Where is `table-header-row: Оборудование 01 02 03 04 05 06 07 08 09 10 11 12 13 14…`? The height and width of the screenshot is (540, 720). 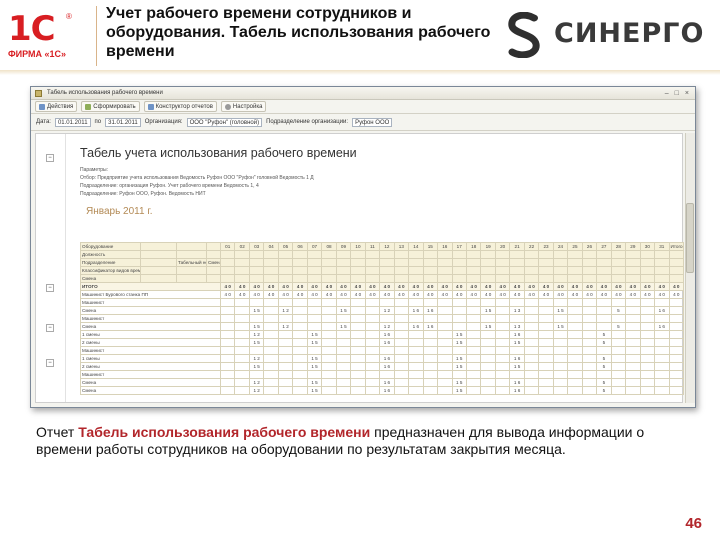 table-header-row: Оборудование 01 02 03 04 05 06 07 08 09 10 11 12 13 14… is located at coordinates (382, 246).